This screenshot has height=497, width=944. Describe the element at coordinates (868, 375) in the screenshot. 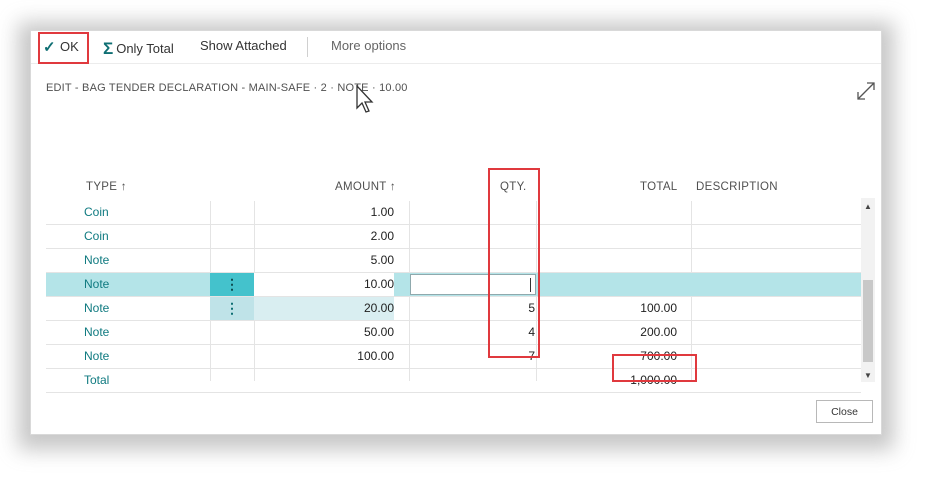

I see `scroll-down-icon: ▼` at that location.